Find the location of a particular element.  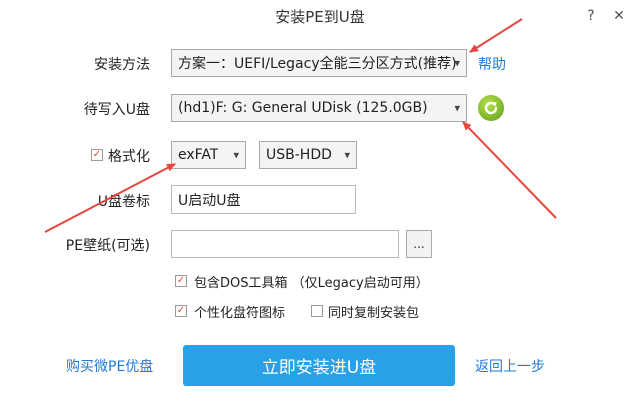

window-title: 安装PE到U盘 is located at coordinates (320, 17).